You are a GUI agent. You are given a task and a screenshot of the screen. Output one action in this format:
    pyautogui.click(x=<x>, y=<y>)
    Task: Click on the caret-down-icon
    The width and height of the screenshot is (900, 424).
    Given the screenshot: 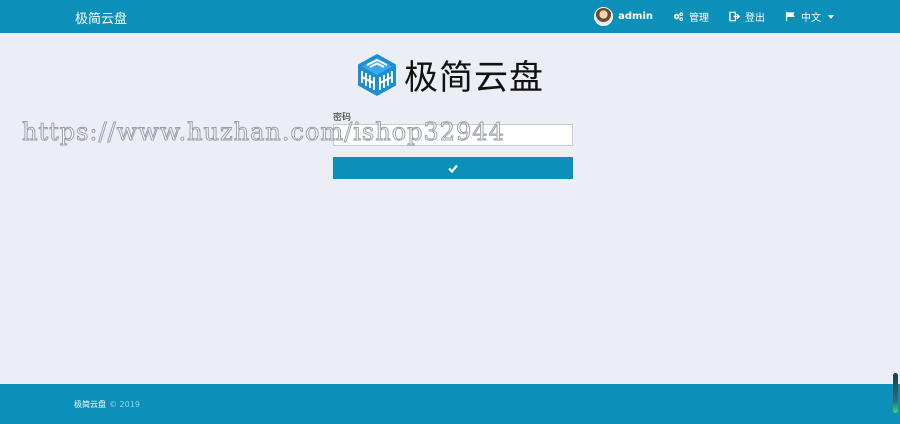 What is the action you would take?
    pyautogui.click(x=831, y=16)
    